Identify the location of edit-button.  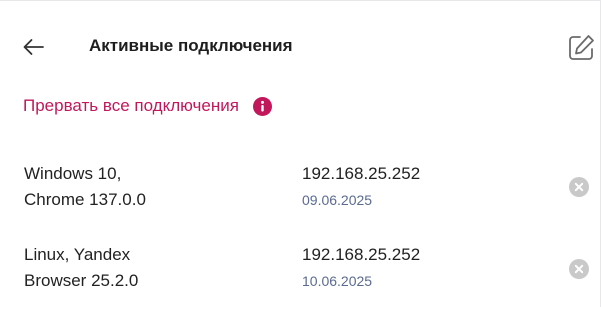
(581, 48).